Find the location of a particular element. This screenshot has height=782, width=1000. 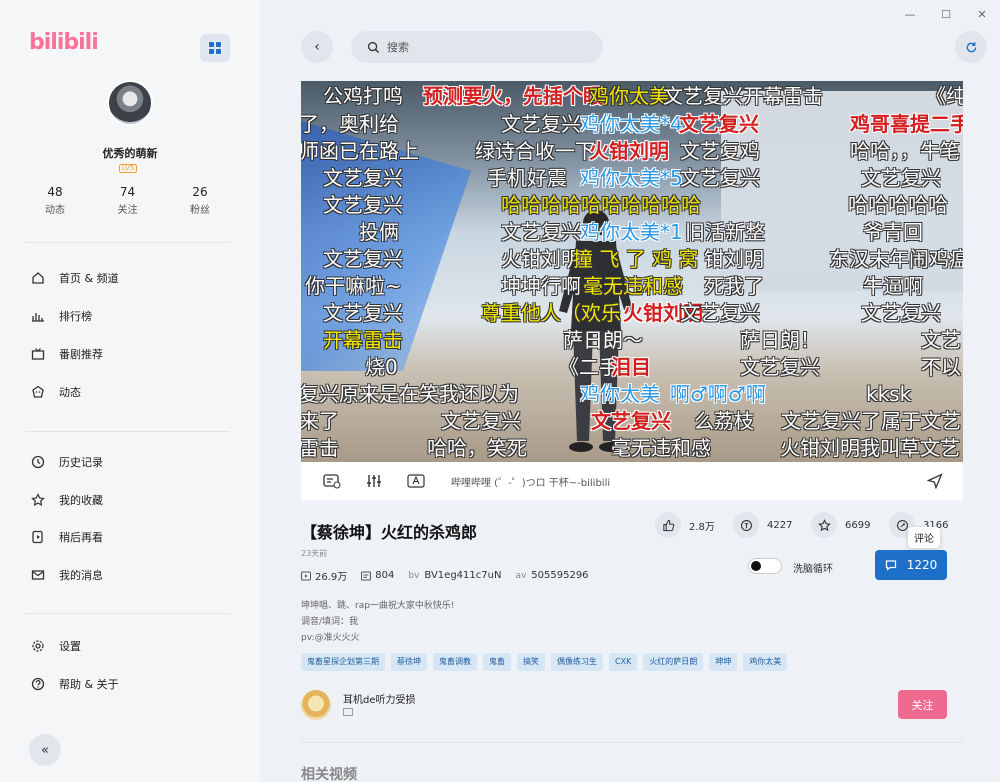

collapse-sidebar-button: « is located at coordinates (45, 750).